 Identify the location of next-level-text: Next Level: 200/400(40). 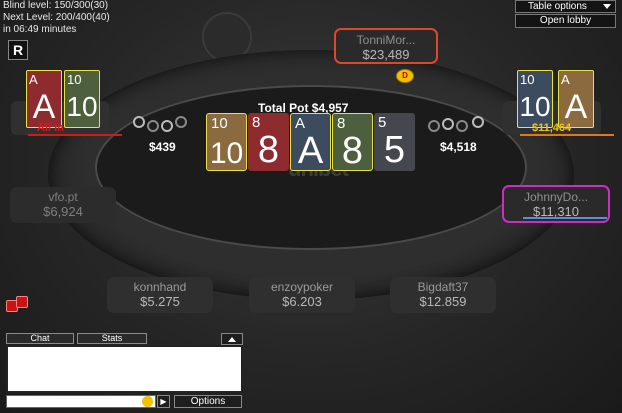
(56, 17).